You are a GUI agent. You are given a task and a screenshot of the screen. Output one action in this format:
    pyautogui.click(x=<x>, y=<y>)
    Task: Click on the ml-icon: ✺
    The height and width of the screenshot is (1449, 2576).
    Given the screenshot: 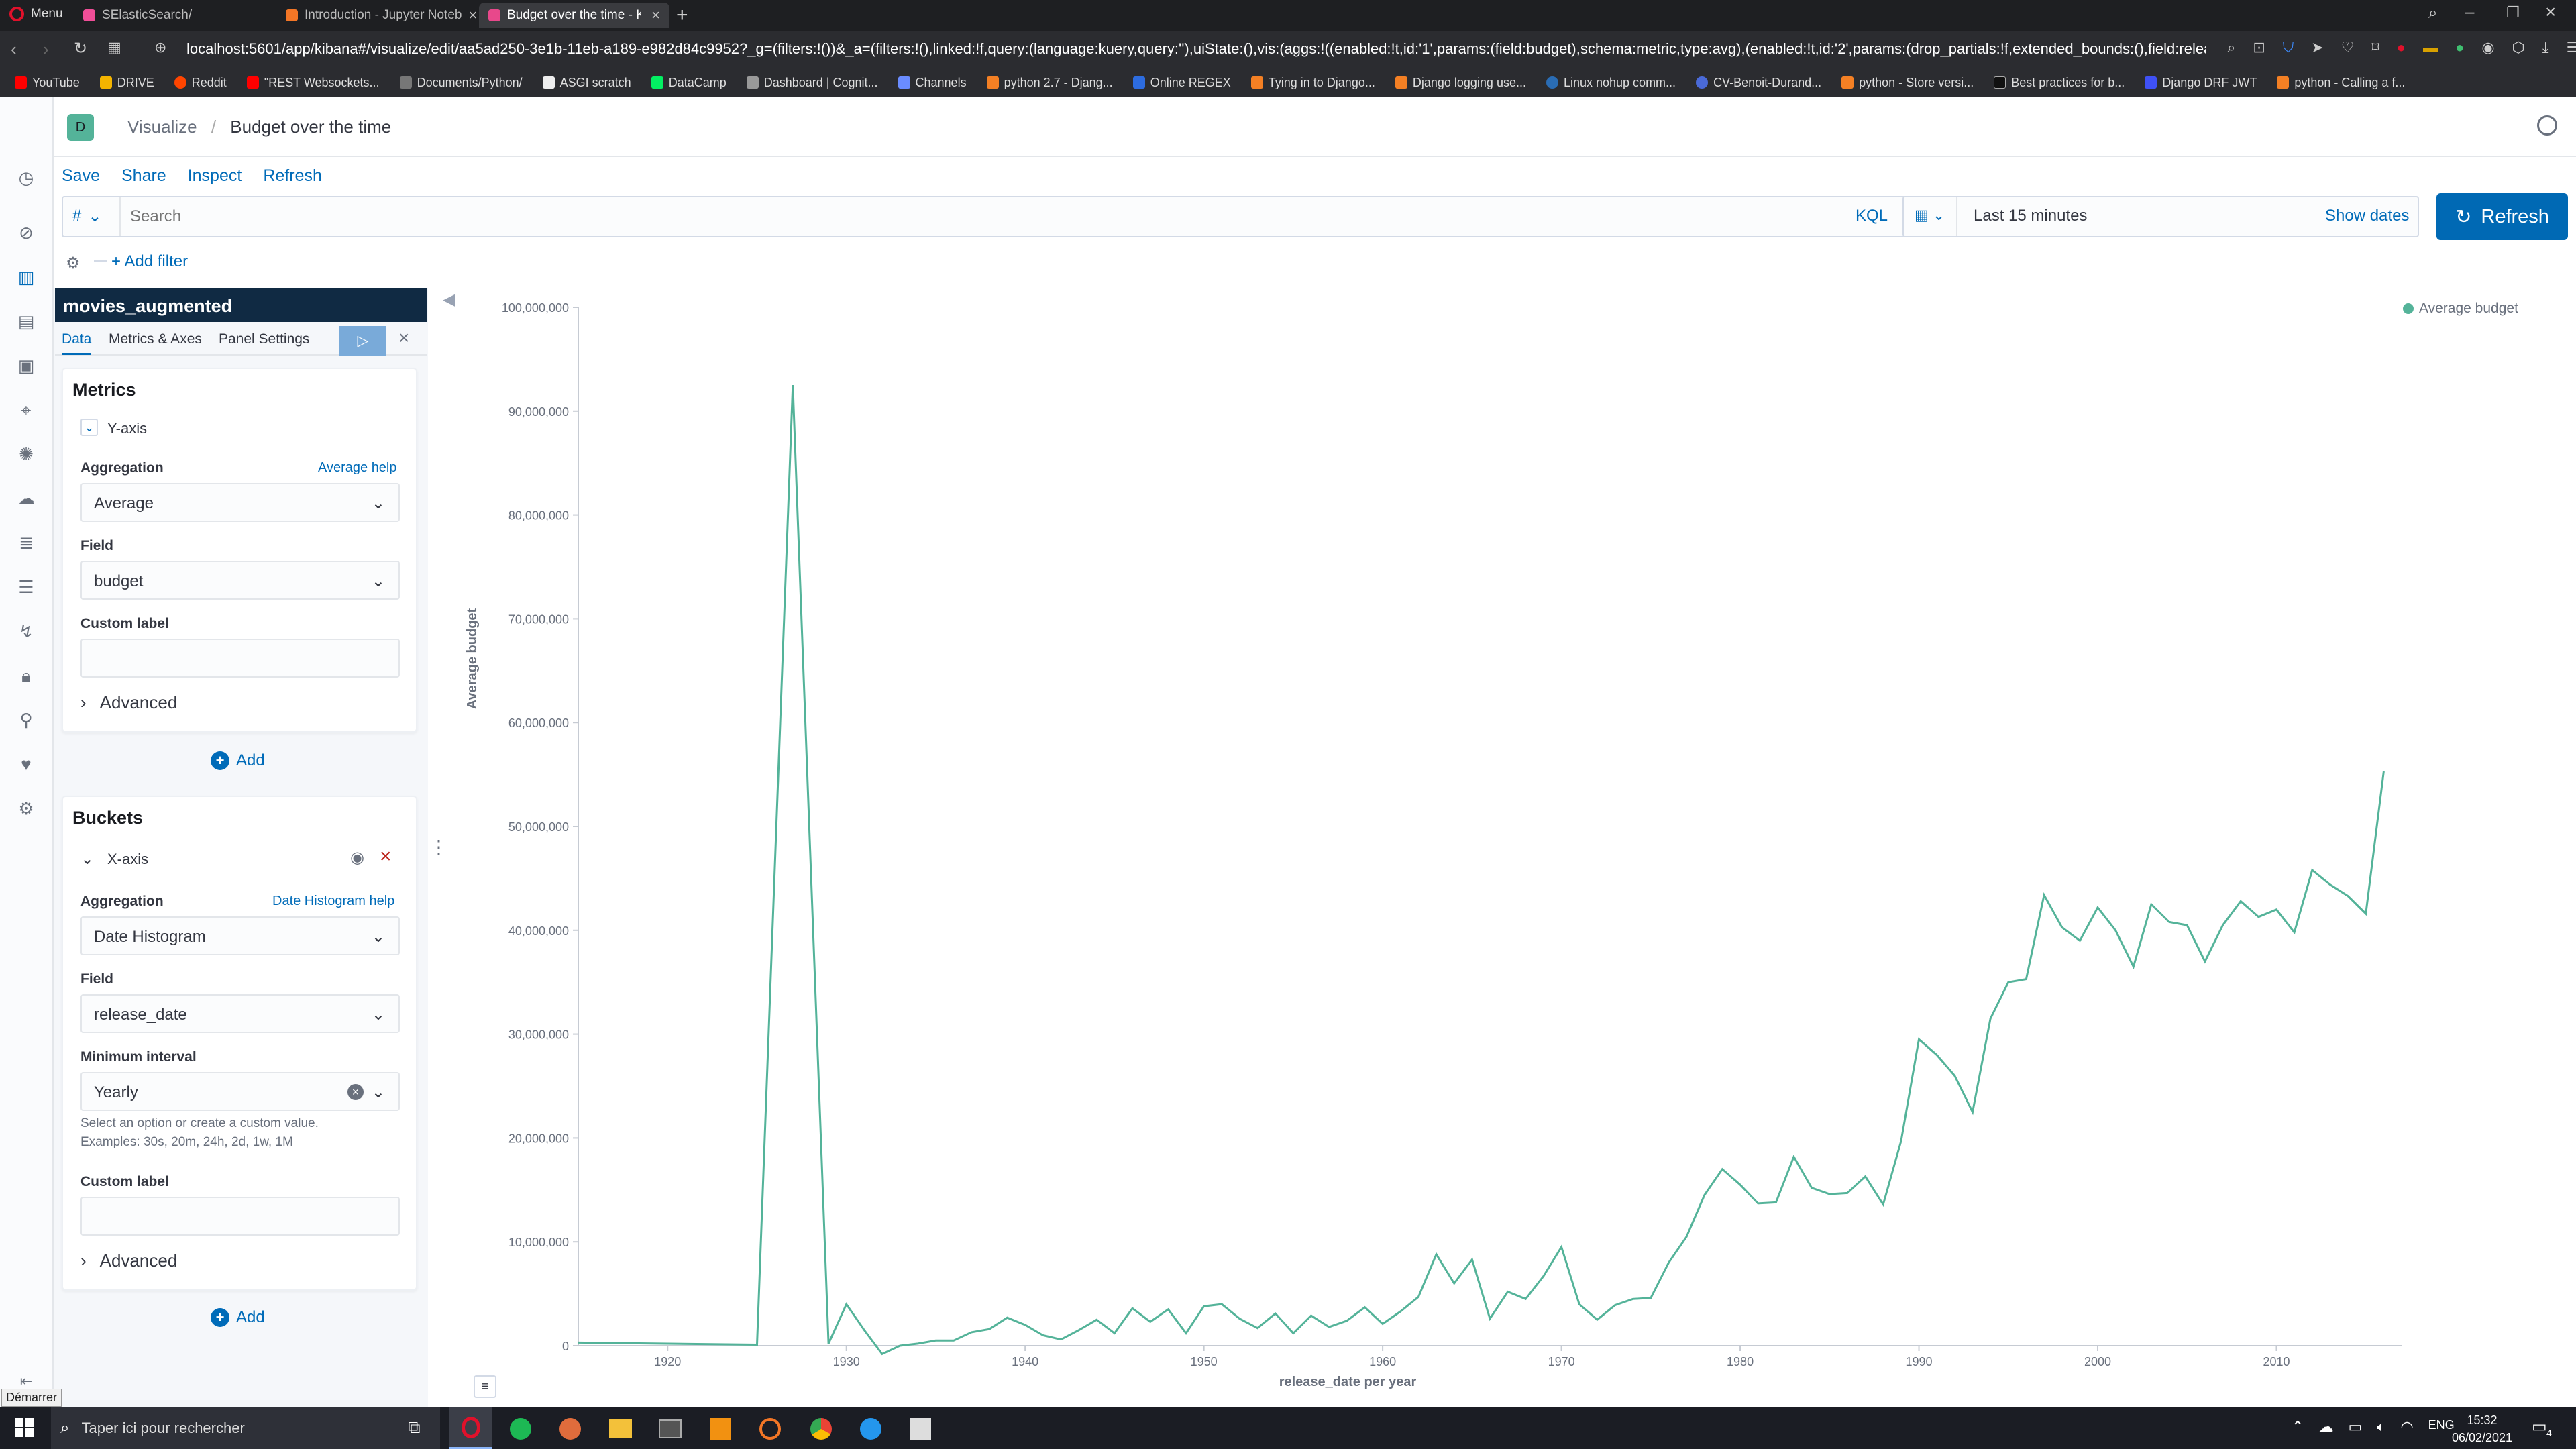 What is the action you would take?
    pyautogui.click(x=26, y=454)
    